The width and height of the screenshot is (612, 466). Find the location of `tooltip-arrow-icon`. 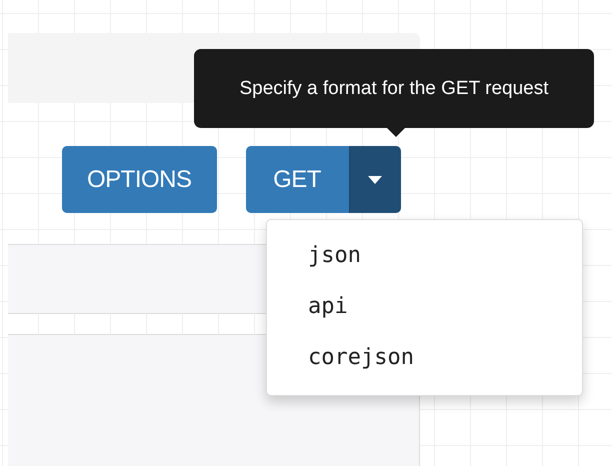

tooltip-arrow-icon is located at coordinates (396, 132).